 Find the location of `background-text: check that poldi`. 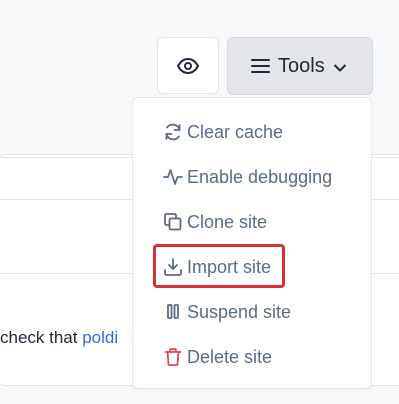

background-text: check that poldi is located at coordinates (59, 338).